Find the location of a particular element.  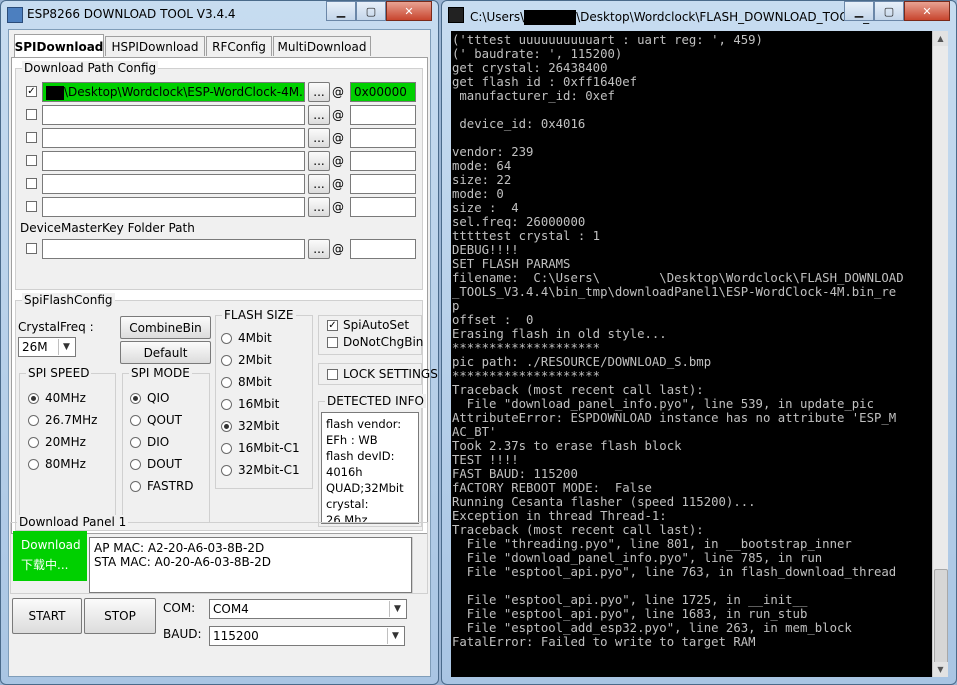

do-not-chg-bin-checkbox is located at coordinates (332, 342).